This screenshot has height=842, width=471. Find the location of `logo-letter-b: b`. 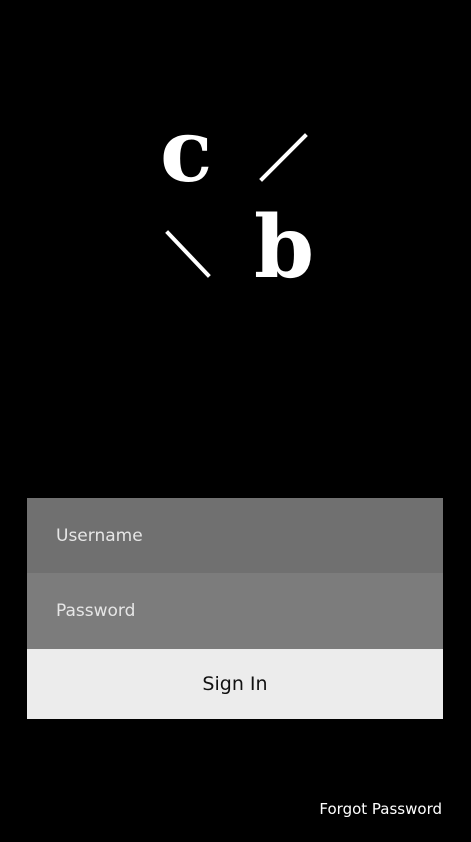

logo-letter-b: b is located at coordinates (284, 247).